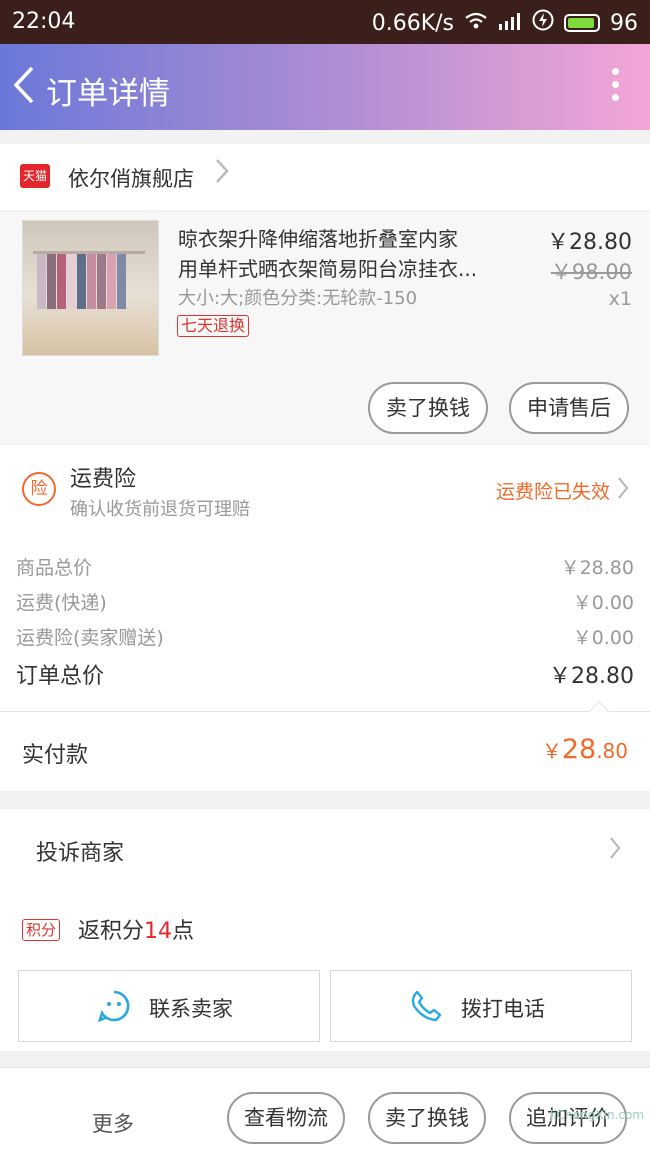 The height and width of the screenshot is (1155, 650). I want to click on view-logistics-button: 查看物流, so click(286, 1118).